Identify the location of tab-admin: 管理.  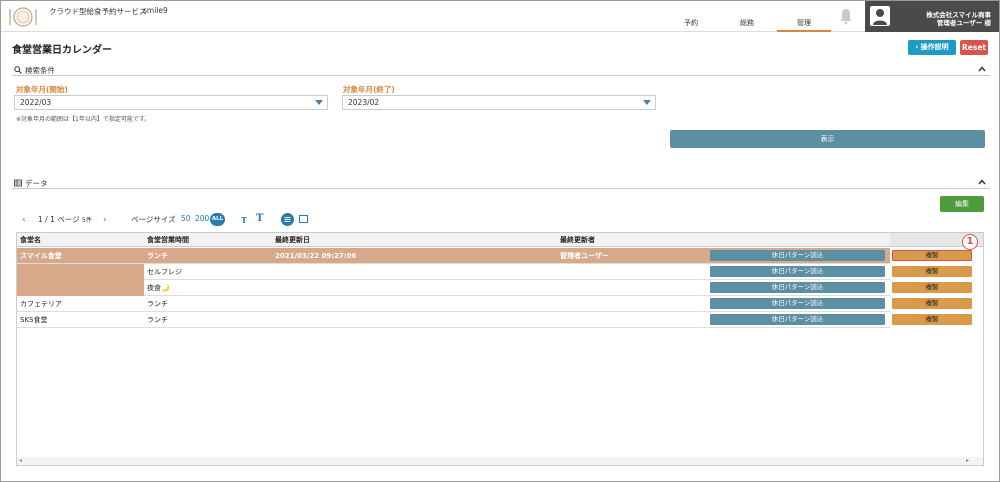
(804, 25).